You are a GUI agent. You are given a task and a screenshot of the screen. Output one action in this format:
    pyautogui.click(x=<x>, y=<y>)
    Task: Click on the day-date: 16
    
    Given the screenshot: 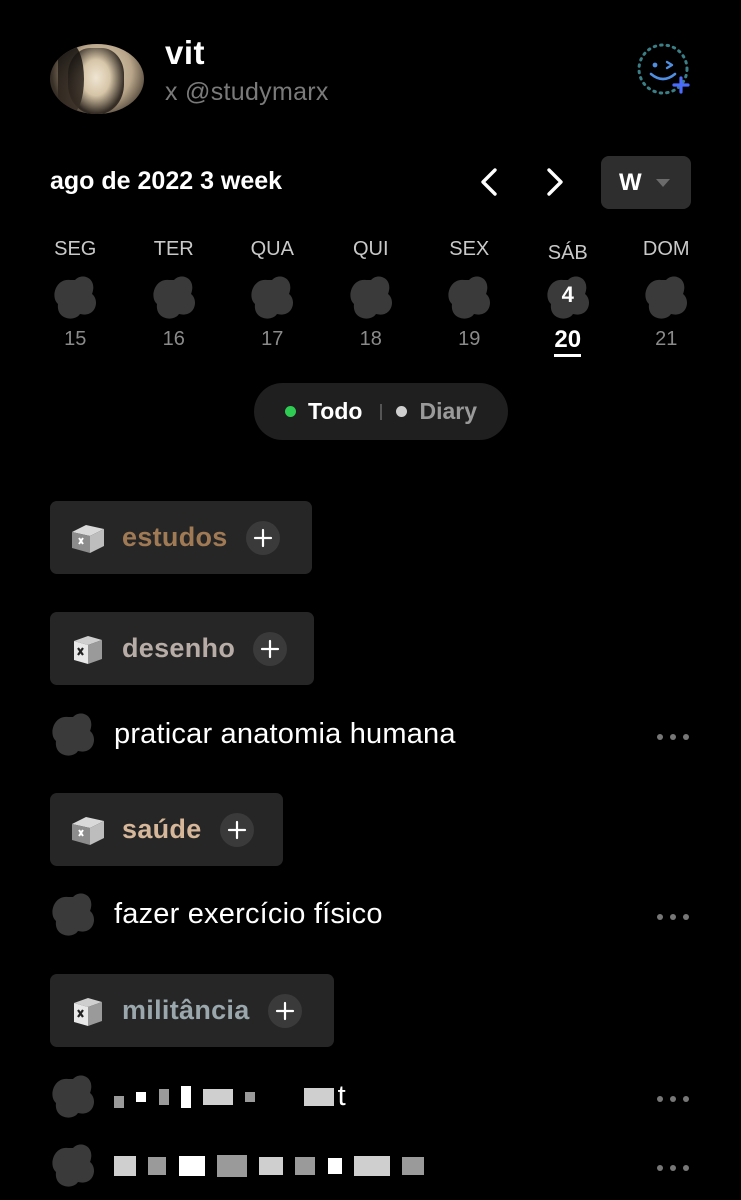 What is the action you would take?
    pyautogui.click(x=174, y=339)
    